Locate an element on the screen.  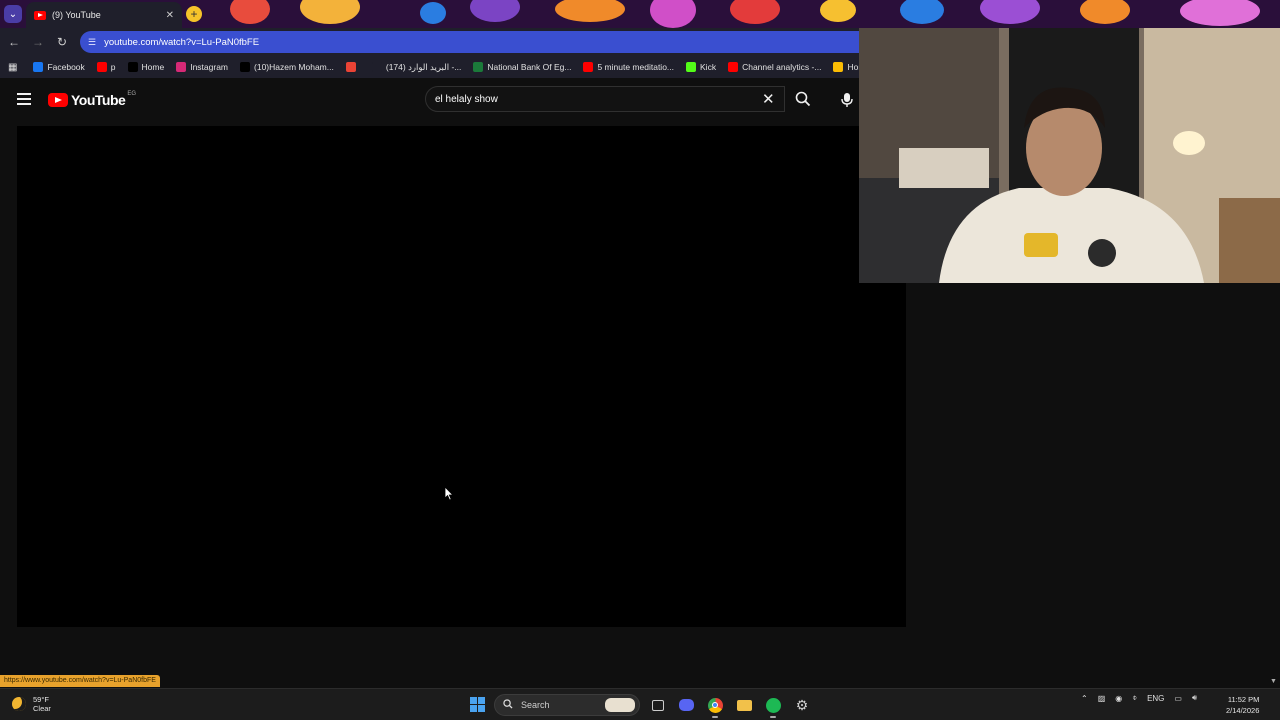
menu-icon is located at coordinates (24, 99).